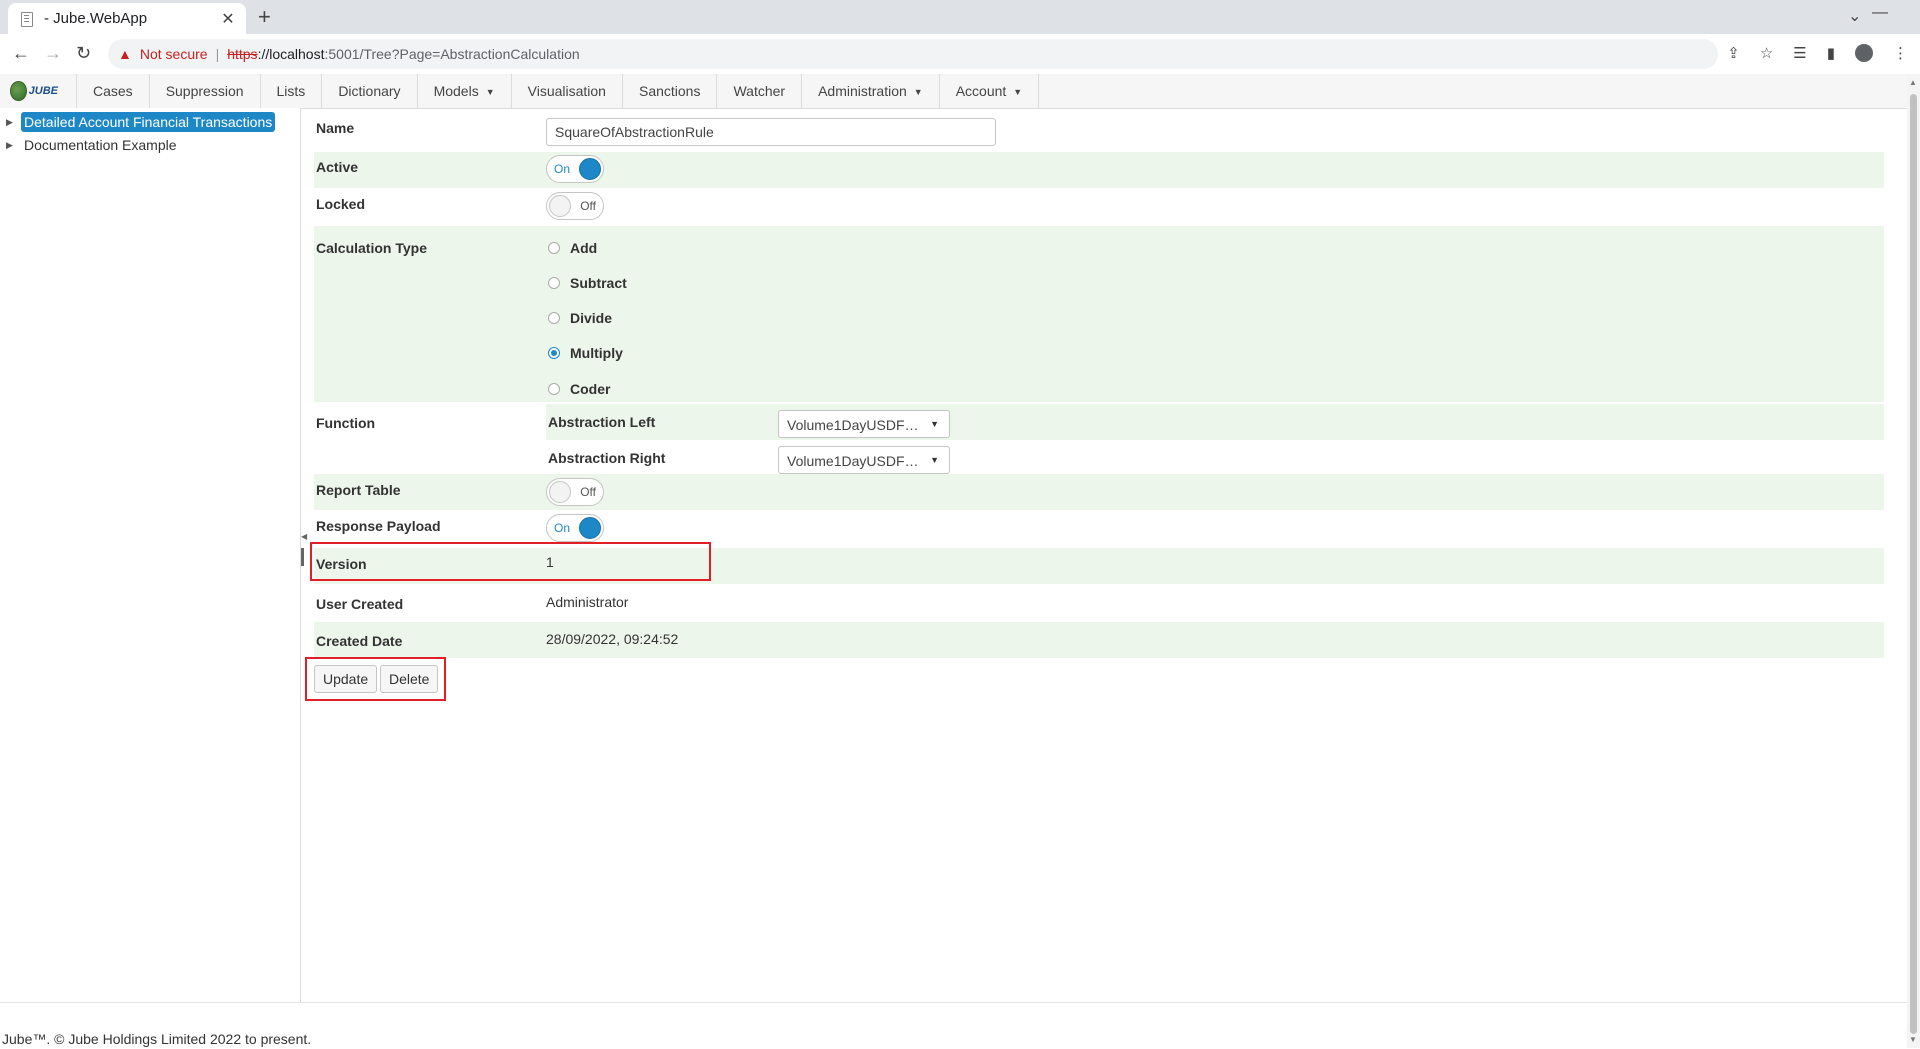  I want to click on menu-item-visualisation: Visualisation, so click(566, 91).